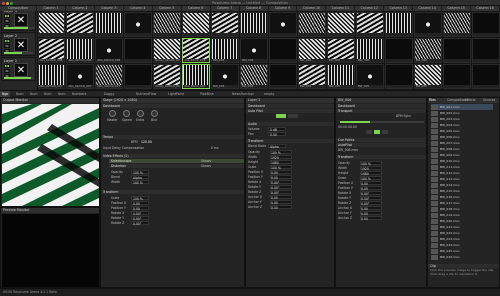 The height and width of the screenshot is (296, 500). What do you see at coordinates (485, 8) in the screenshot?
I see `column-header: Column 16` at bounding box center [485, 8].